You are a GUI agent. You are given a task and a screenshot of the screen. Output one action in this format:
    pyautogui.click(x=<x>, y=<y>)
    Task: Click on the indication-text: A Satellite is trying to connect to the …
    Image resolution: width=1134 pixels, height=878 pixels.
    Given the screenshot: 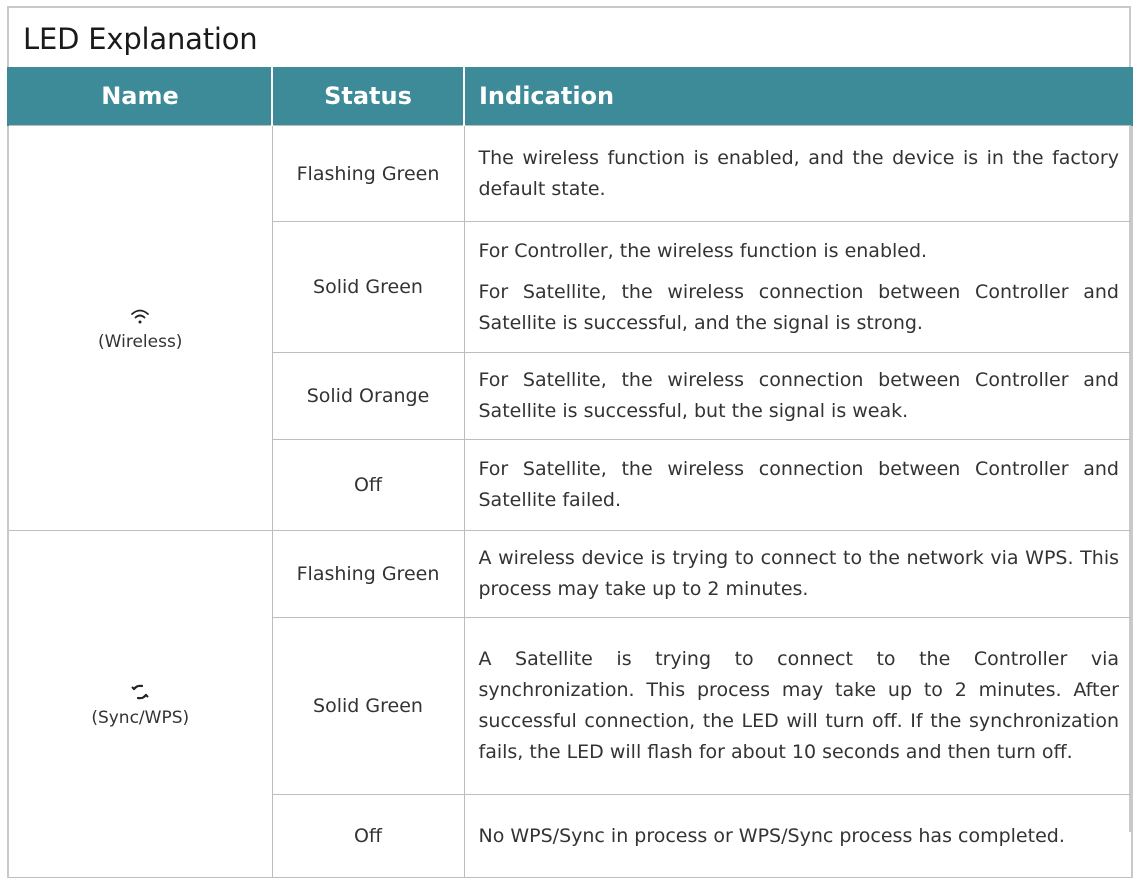 What is the action you would take?
    pyautogui.click(x=799, y=705)
    